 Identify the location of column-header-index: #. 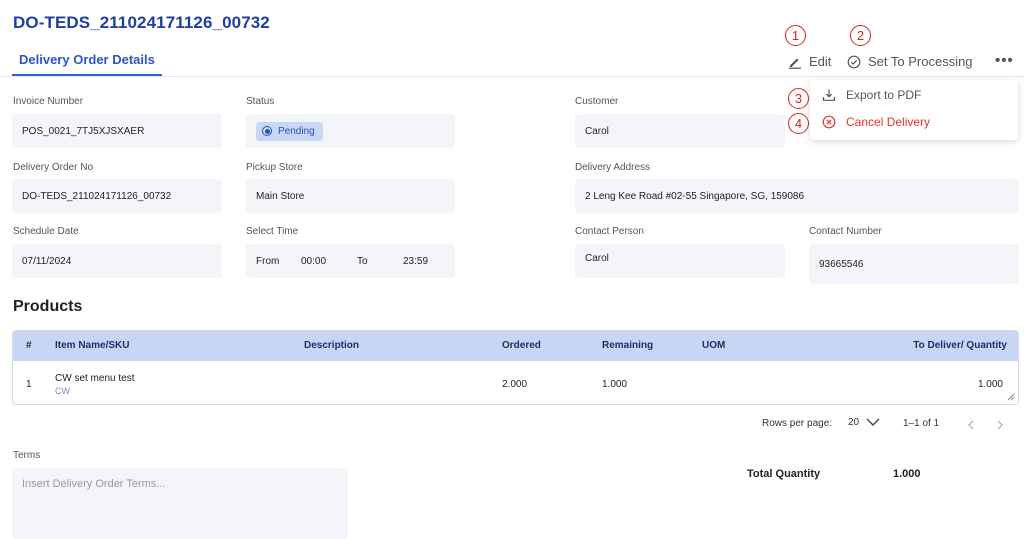
(29, 345).